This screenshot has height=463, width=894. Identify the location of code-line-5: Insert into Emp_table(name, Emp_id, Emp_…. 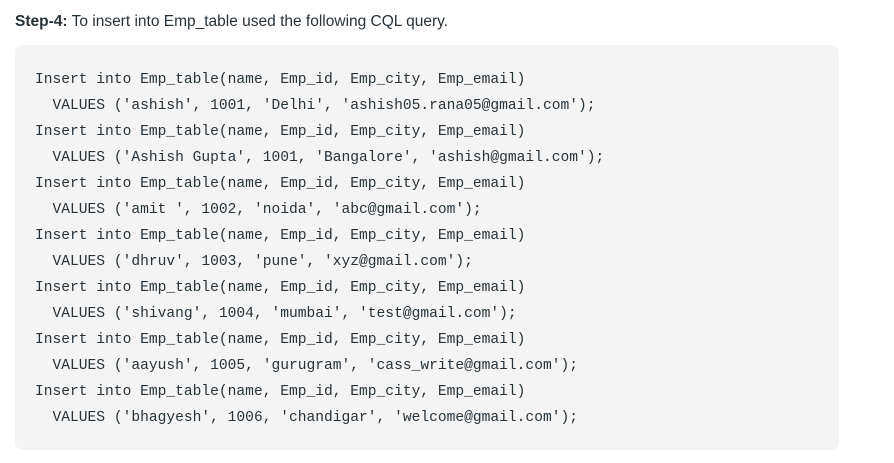
(280, 184).